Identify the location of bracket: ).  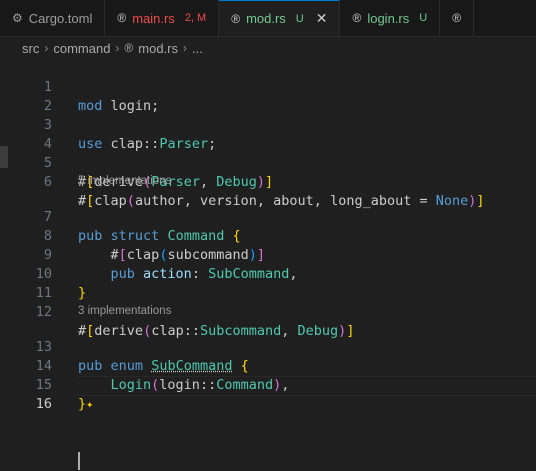
(261, 182).